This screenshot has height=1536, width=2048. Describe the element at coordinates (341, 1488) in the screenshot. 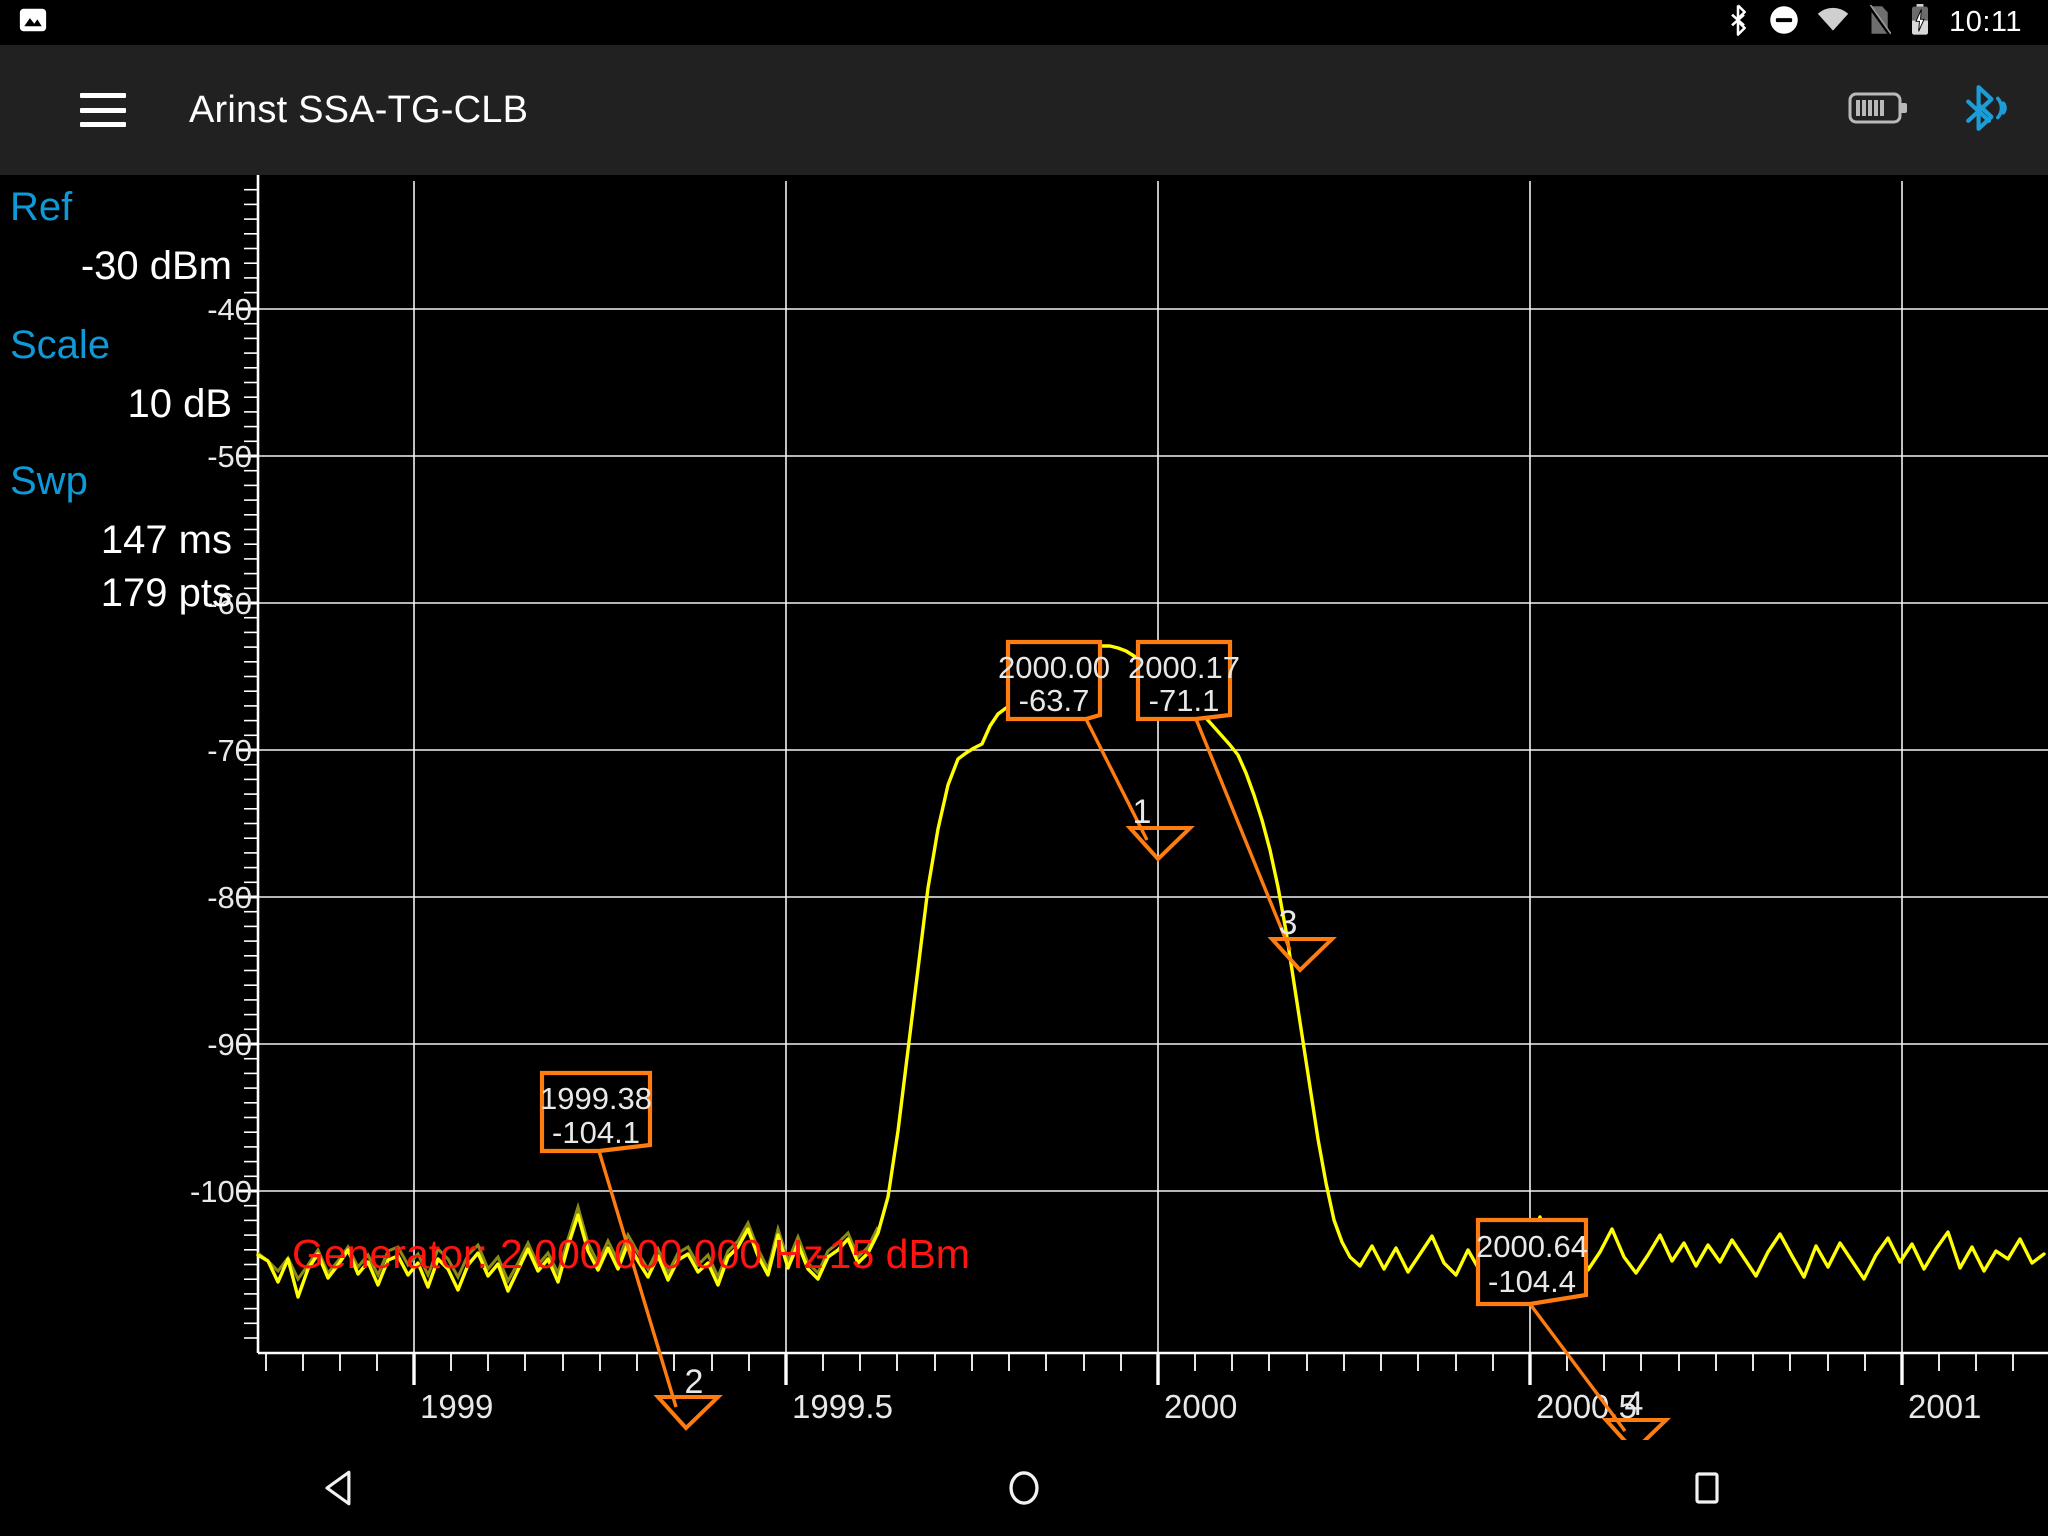

I see `back-icon` at that location.